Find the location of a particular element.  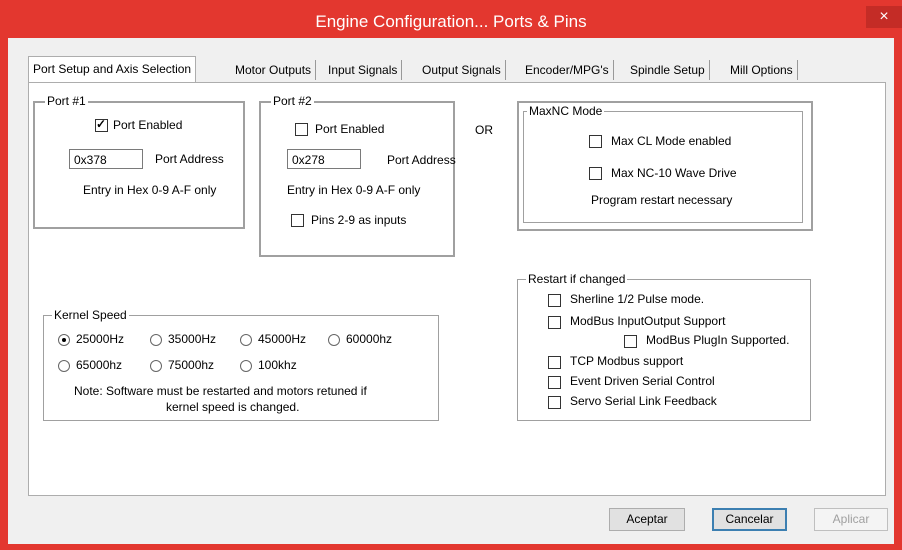

tab-mill-options: Mill Options is located at coordinates (762, 70).